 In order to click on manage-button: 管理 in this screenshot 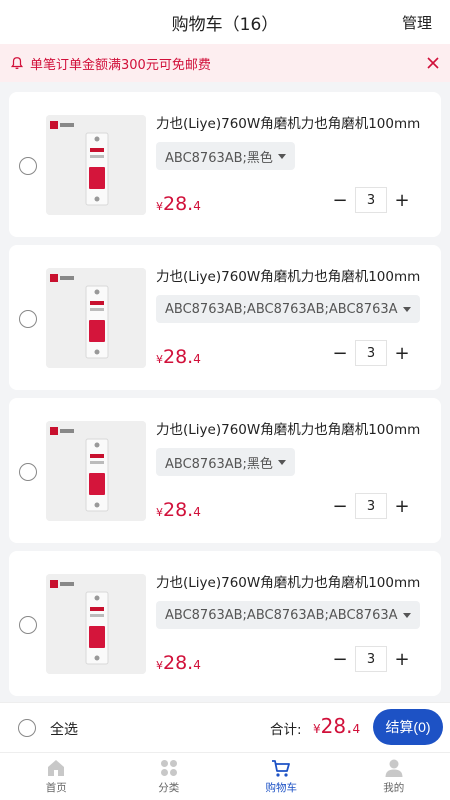, I will do `click(417, 22)`.